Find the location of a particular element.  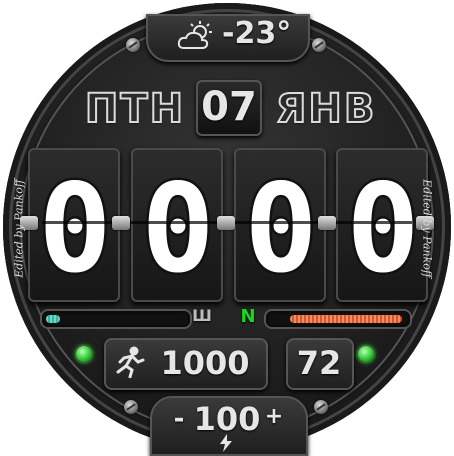

battery-value: 100 is located at coordinates (227, 419).